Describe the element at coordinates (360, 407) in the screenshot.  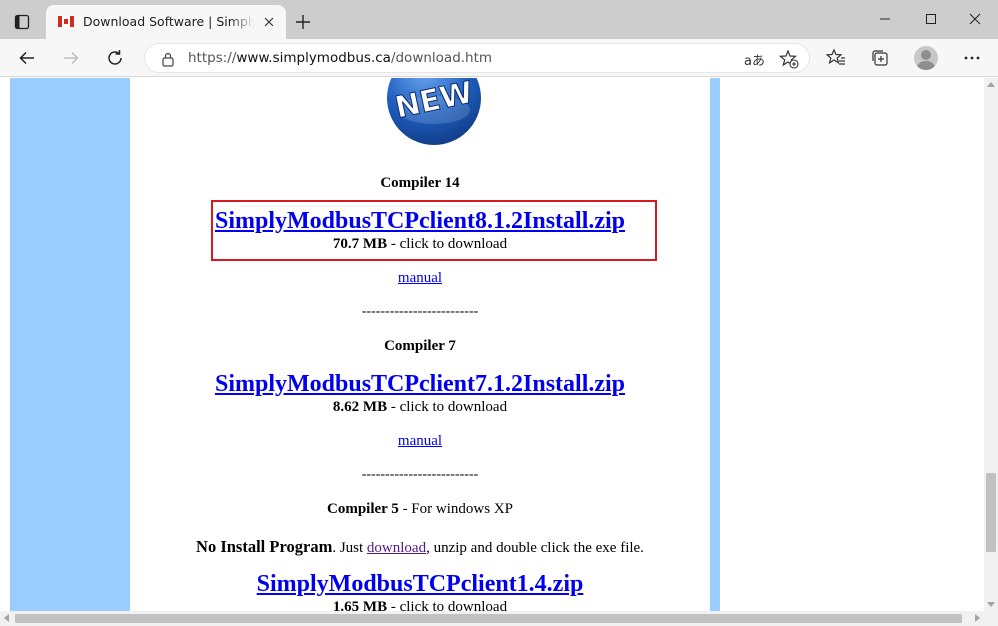
I see `file-size: 8.62 MB` at that location.